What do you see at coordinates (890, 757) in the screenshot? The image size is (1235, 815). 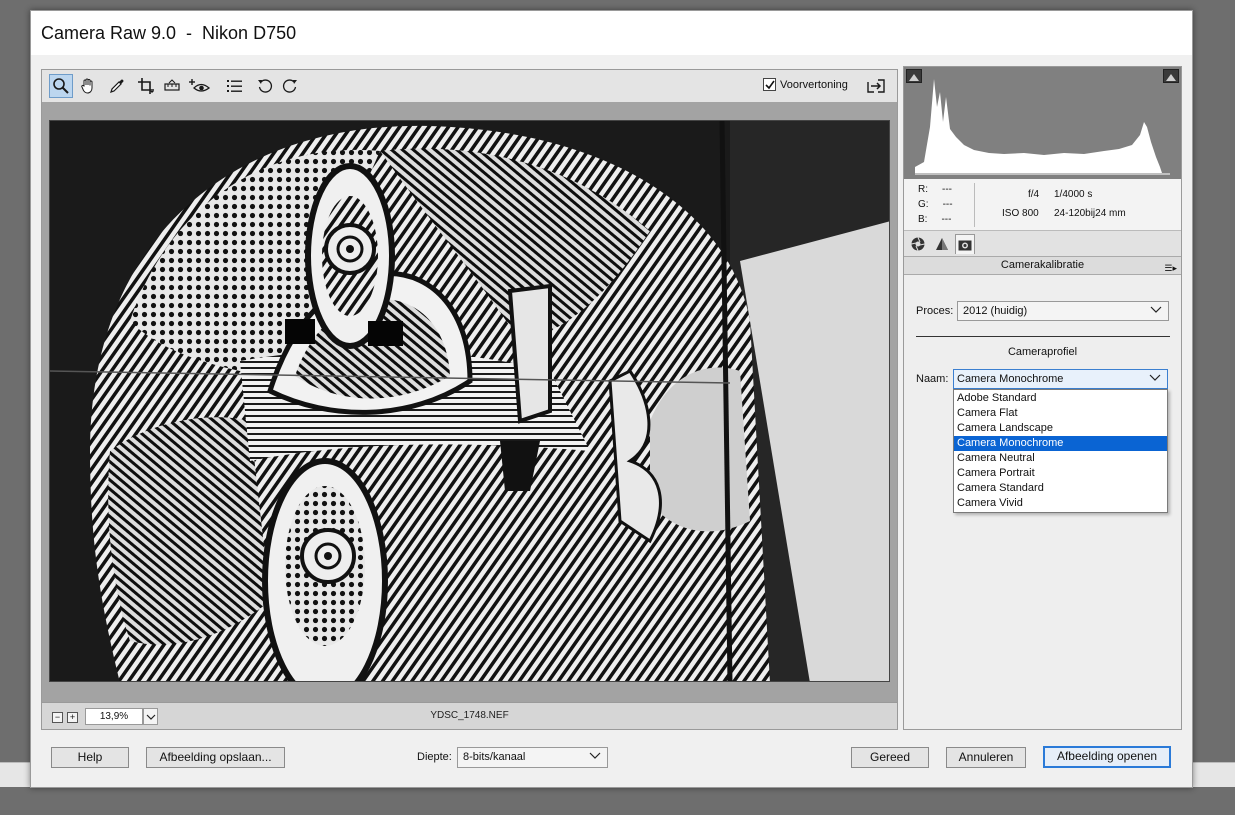 I see `done-button: Gereed` at bounding box center [890, 757].